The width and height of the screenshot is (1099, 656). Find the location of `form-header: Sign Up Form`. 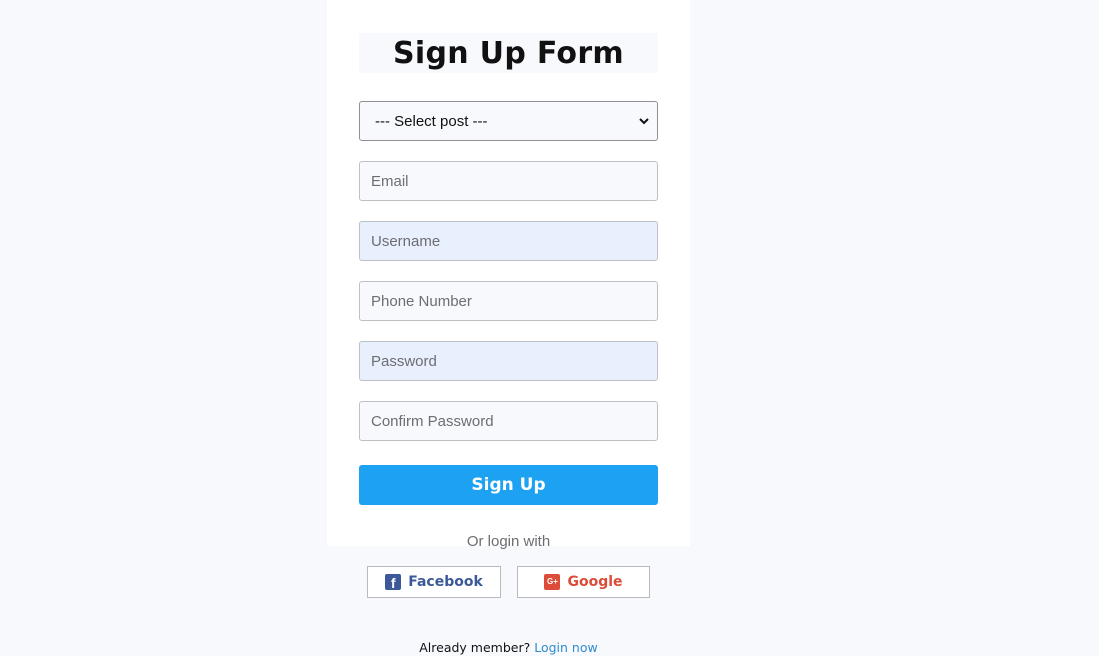

form-header: Sign Up Form is located at coordinates (508, 53).